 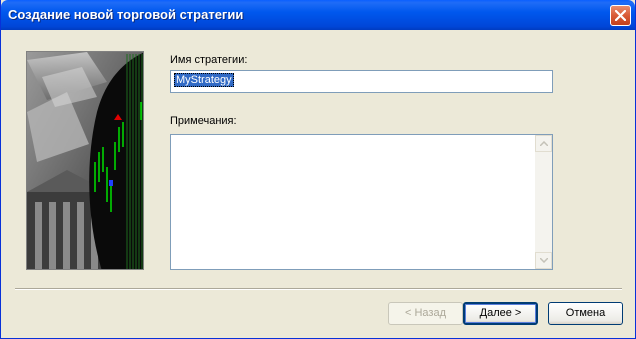 What do you see at coordinates (543, 202) in the screenshot?
I see `notes-scrollbar` at bounding box center [543, 202].